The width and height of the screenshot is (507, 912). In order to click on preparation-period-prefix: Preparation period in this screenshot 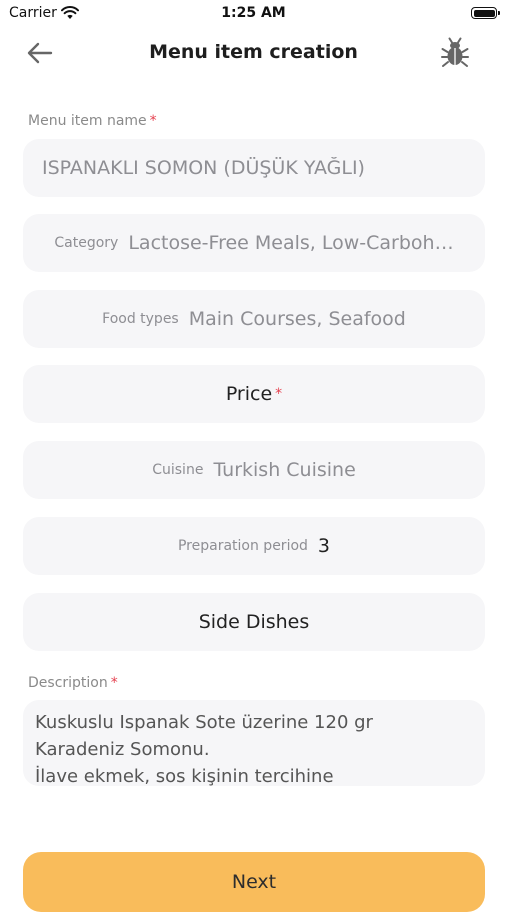, I will do `click(242, 546)`.